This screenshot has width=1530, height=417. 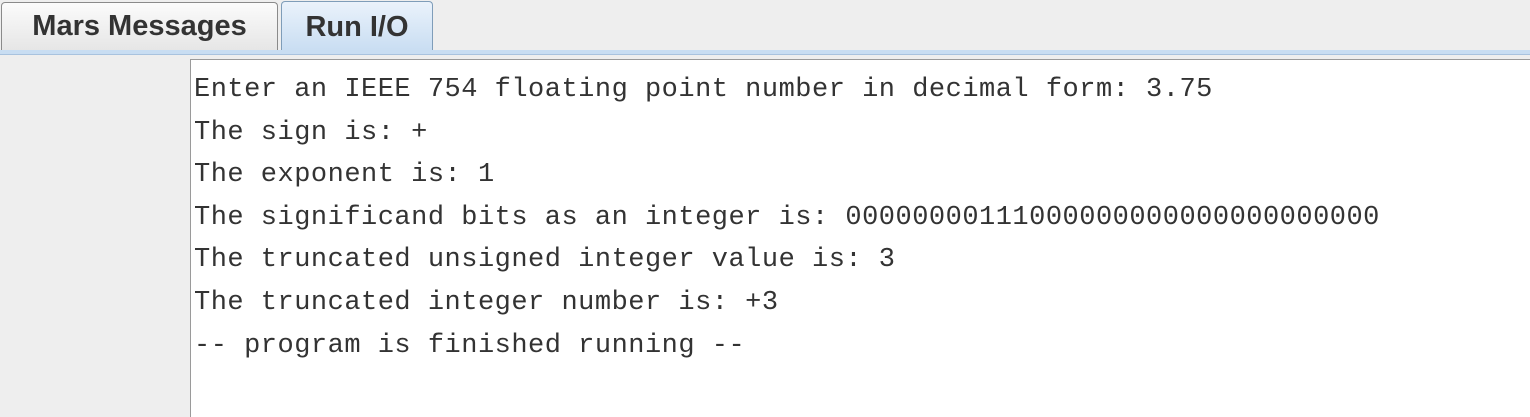 I want to click on tab-mars-messages-label: Mars Messages, so click(x=139, y=26).